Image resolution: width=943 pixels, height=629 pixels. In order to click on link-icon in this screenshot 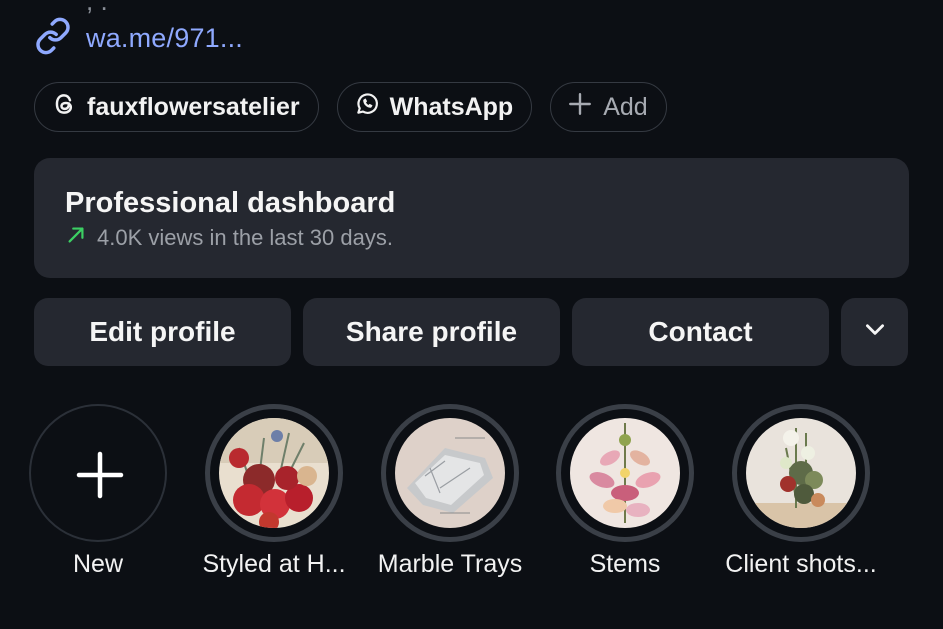, I will do `click(53, 38)`.